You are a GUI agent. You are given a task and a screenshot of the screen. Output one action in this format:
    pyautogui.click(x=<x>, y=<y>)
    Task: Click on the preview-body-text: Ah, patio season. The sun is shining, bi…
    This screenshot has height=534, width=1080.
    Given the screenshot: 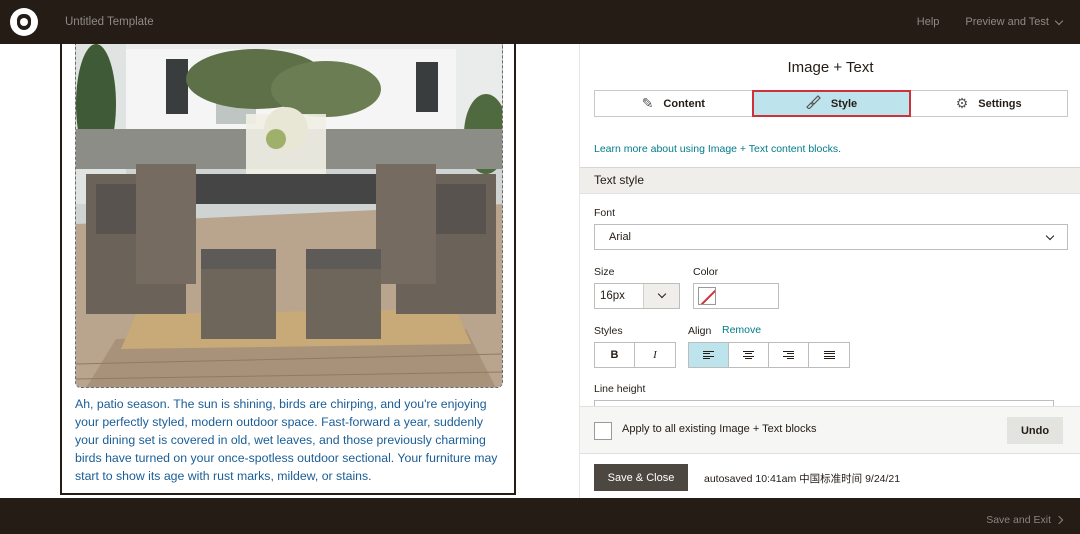 What is the action you would take?
    pyautogui.click(x=287, y=440)
    